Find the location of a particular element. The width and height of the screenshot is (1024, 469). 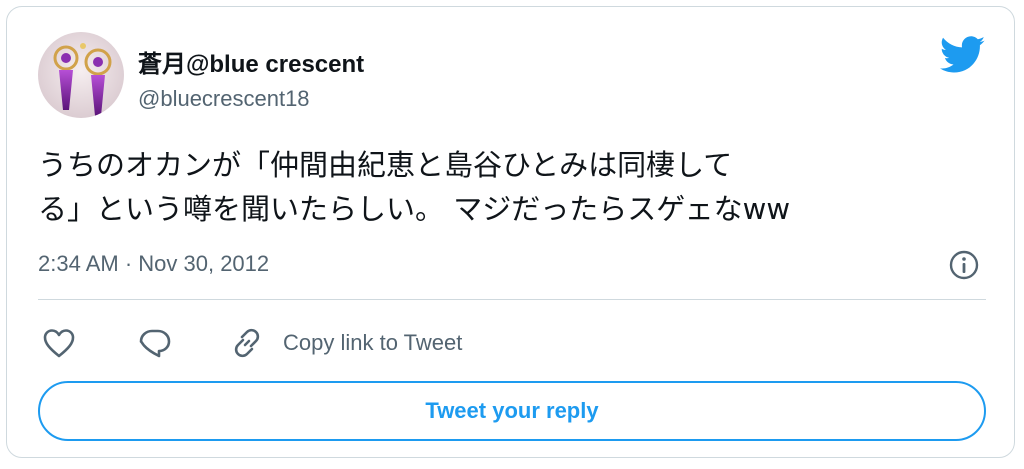

info-icon is located at coordinates (964, 265).